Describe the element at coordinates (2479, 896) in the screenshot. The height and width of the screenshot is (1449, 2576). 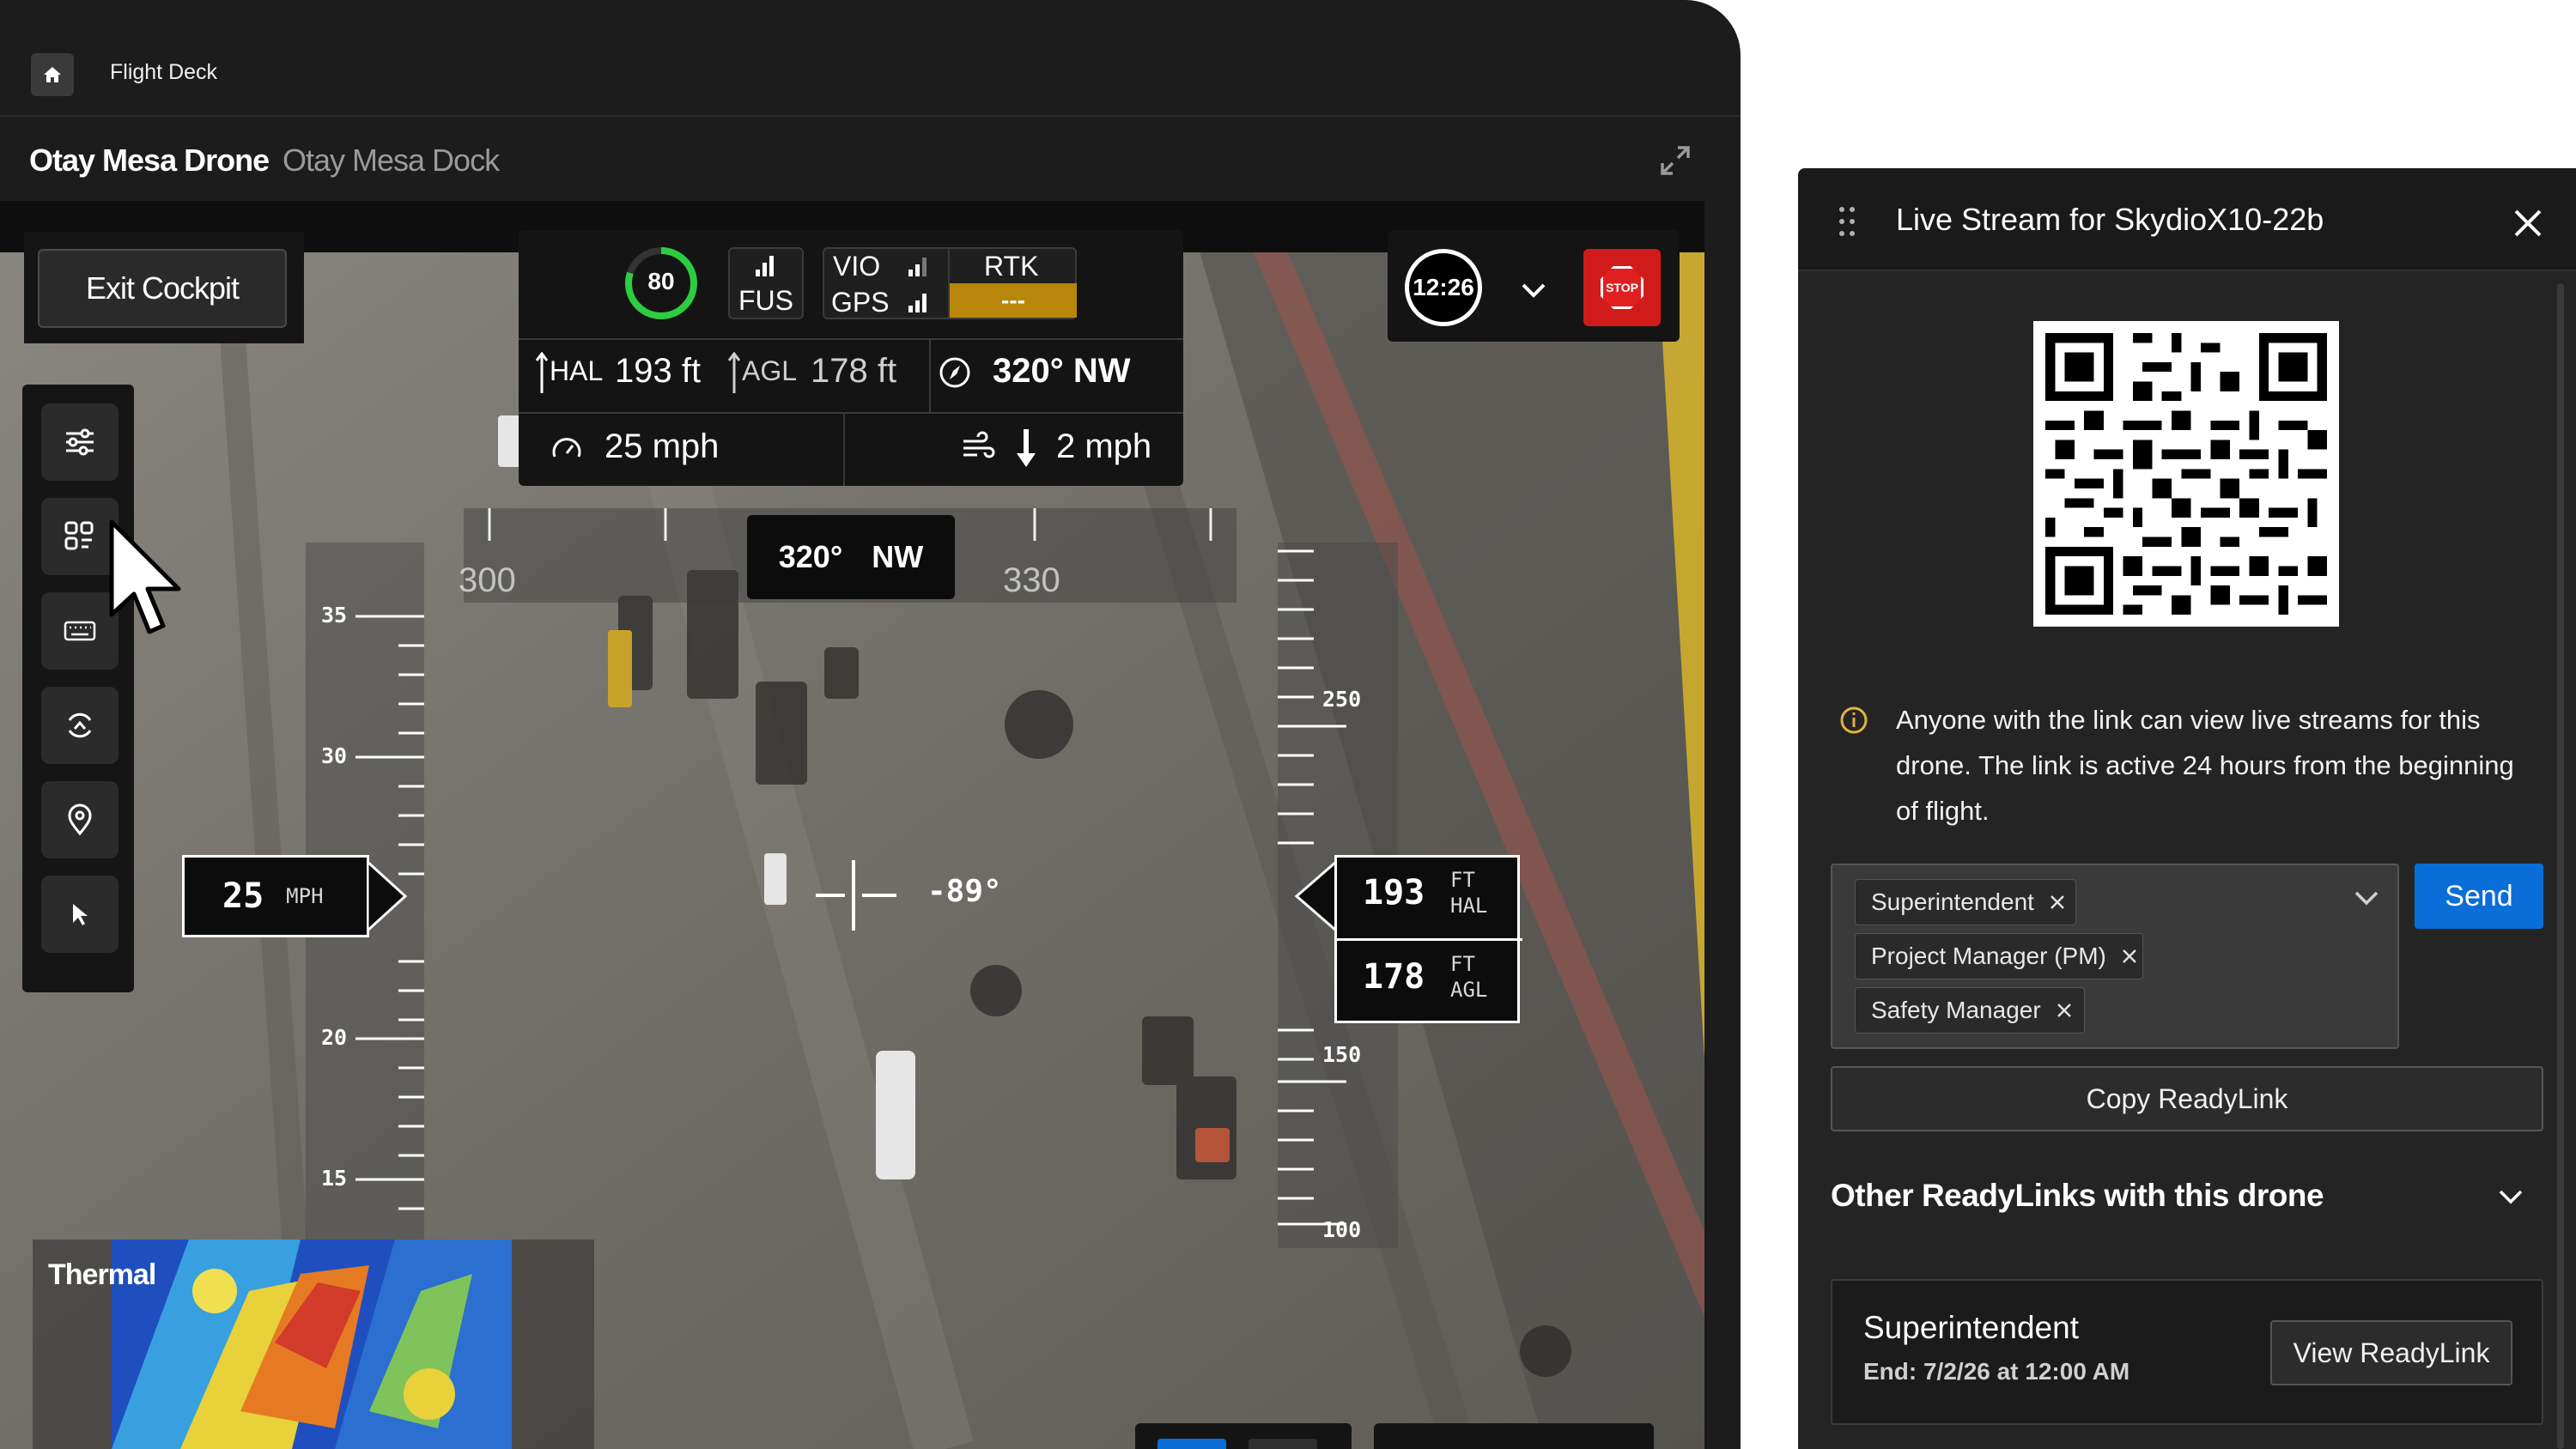
I see `send-button: Send` at that location.